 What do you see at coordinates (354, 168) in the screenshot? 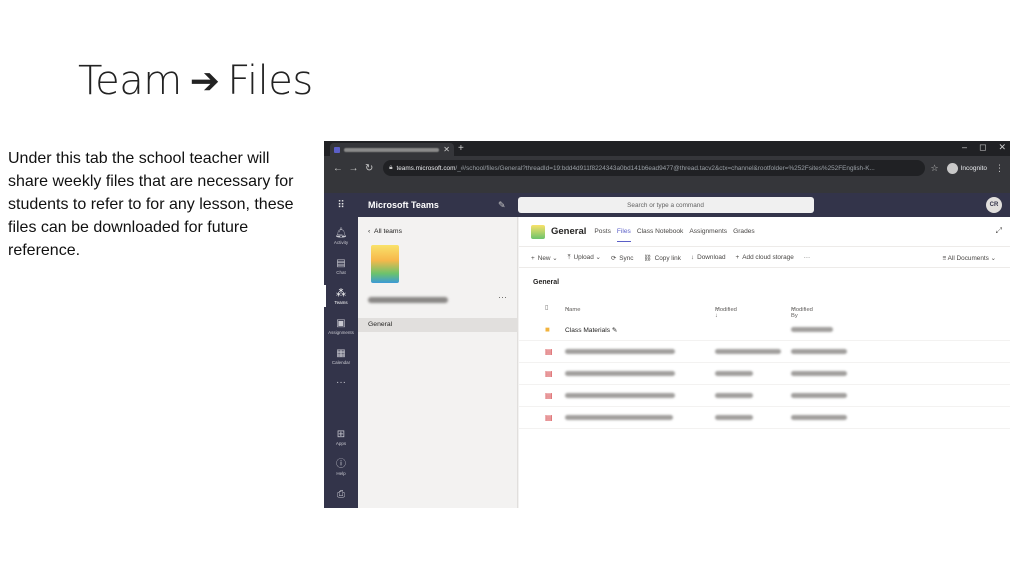
I see `forward-arrow-icon: →` at bounding box center [354, 168].